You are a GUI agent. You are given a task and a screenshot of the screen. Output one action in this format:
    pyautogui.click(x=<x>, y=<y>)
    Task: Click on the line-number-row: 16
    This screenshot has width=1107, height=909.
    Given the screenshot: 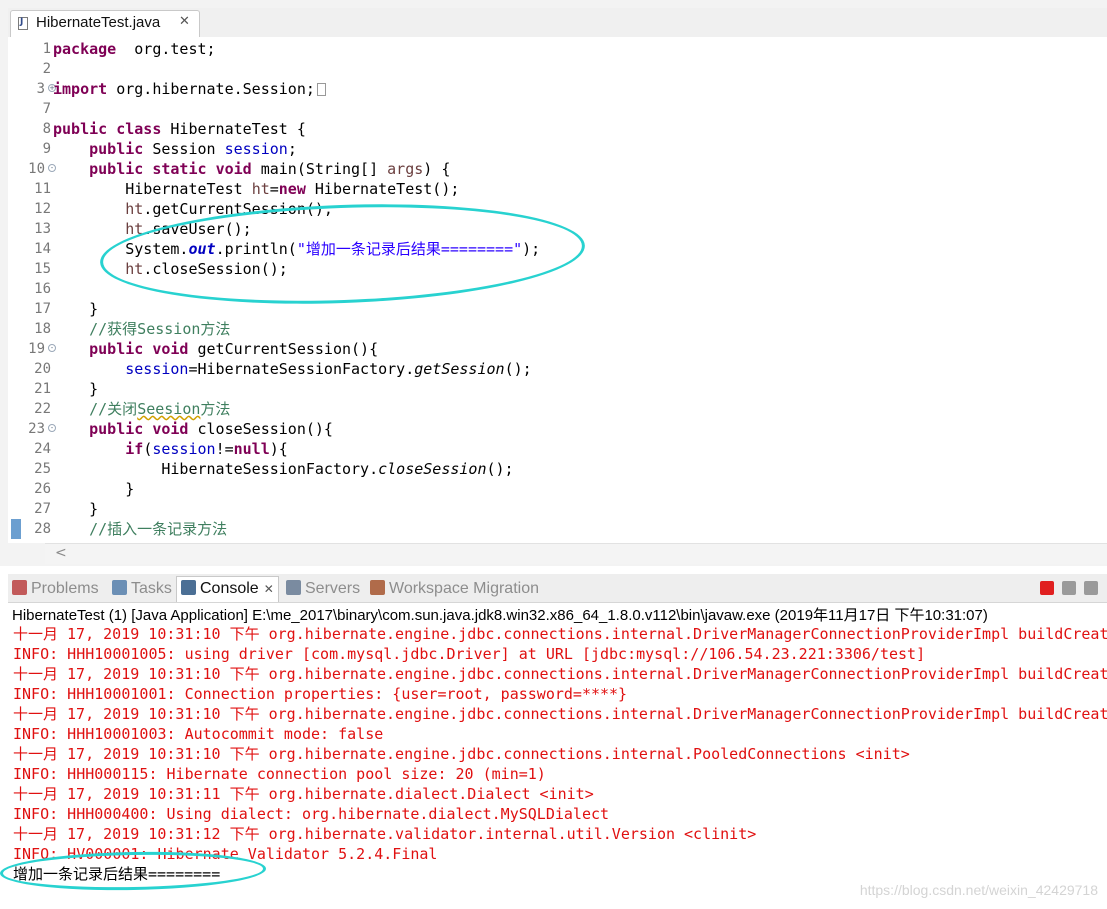 What is the action you would take?
    pyautogui.click(x=30, y=289)
    